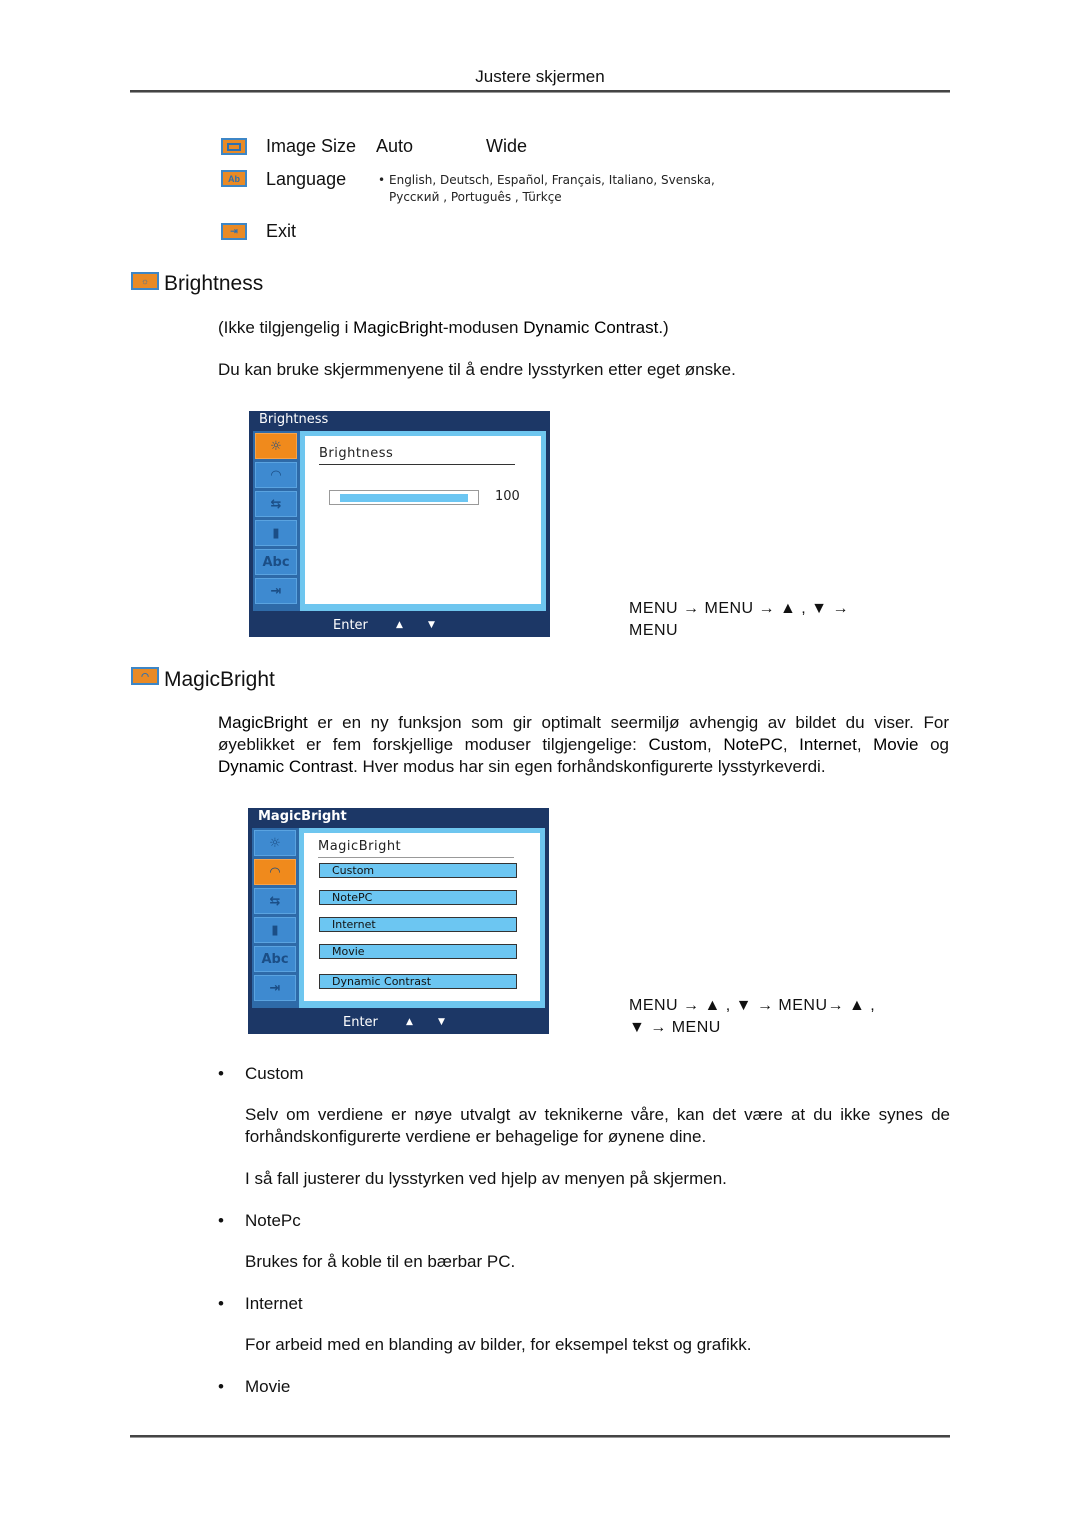  I want to click on brightness-navigation-line1: MENU → MENU → ▲ , ▼ →, so click(739, 608).